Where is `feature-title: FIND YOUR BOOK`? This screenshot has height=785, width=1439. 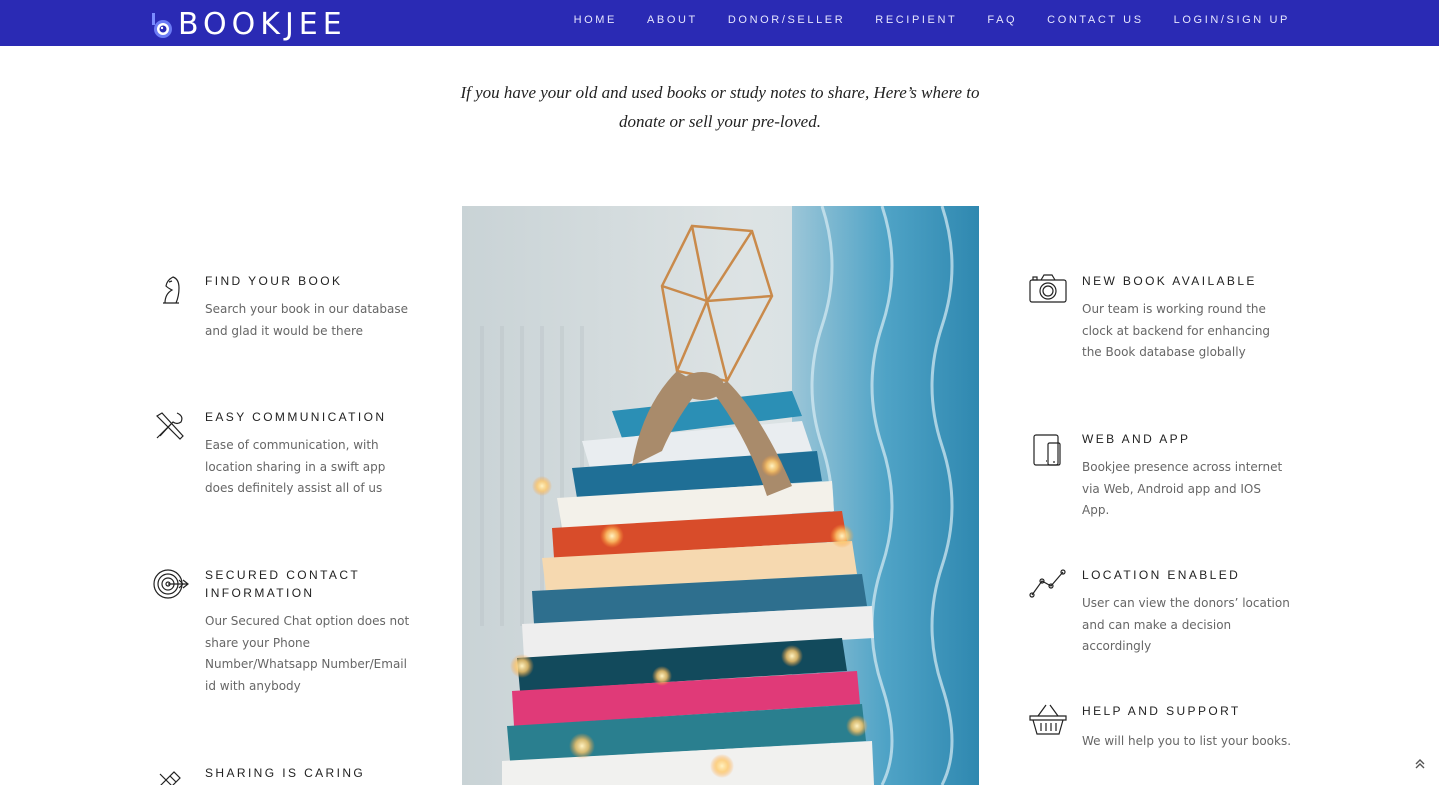 feature-title: FIND YOUR BOOK is located at coordinates (274, 281).